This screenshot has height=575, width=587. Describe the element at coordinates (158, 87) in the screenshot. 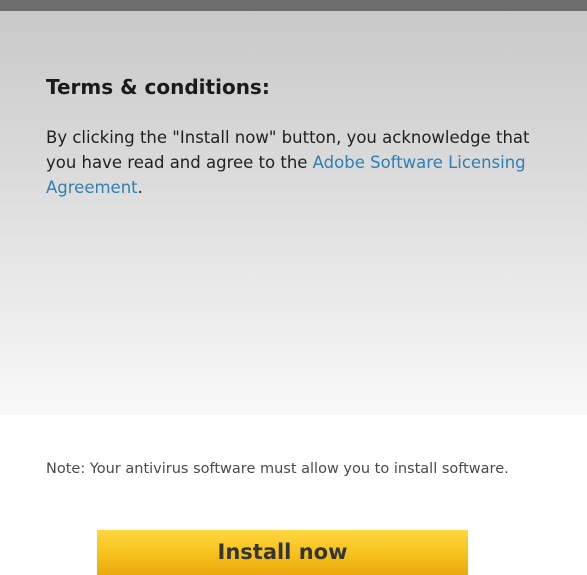

I see `terms-title: Terms & conditions:` at that location.